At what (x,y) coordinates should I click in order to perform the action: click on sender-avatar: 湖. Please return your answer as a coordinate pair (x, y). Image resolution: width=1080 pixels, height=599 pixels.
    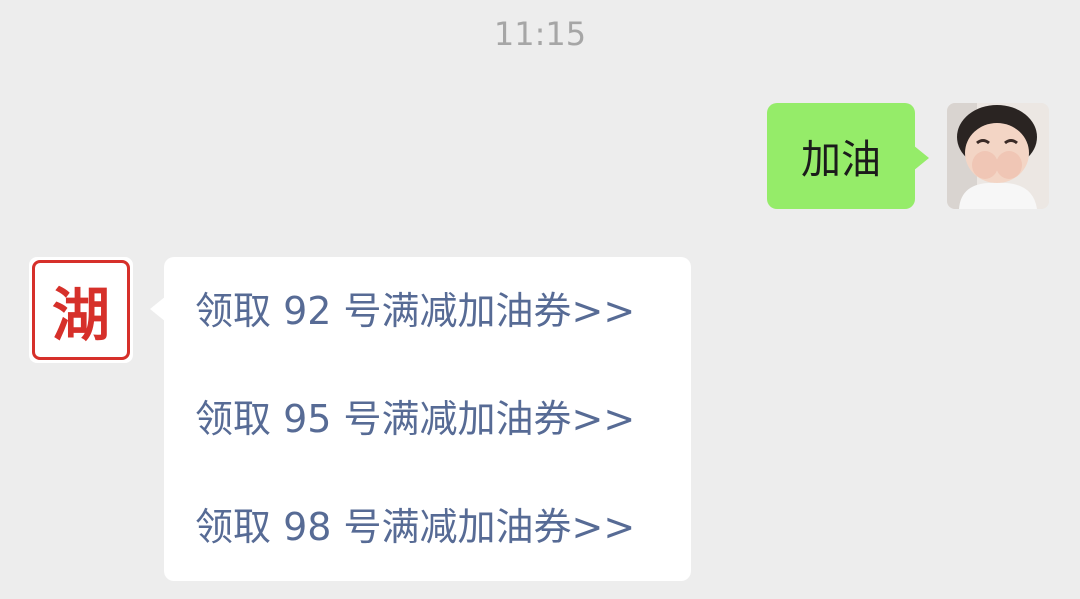
    Looking at the image, I should click on (81, 310).